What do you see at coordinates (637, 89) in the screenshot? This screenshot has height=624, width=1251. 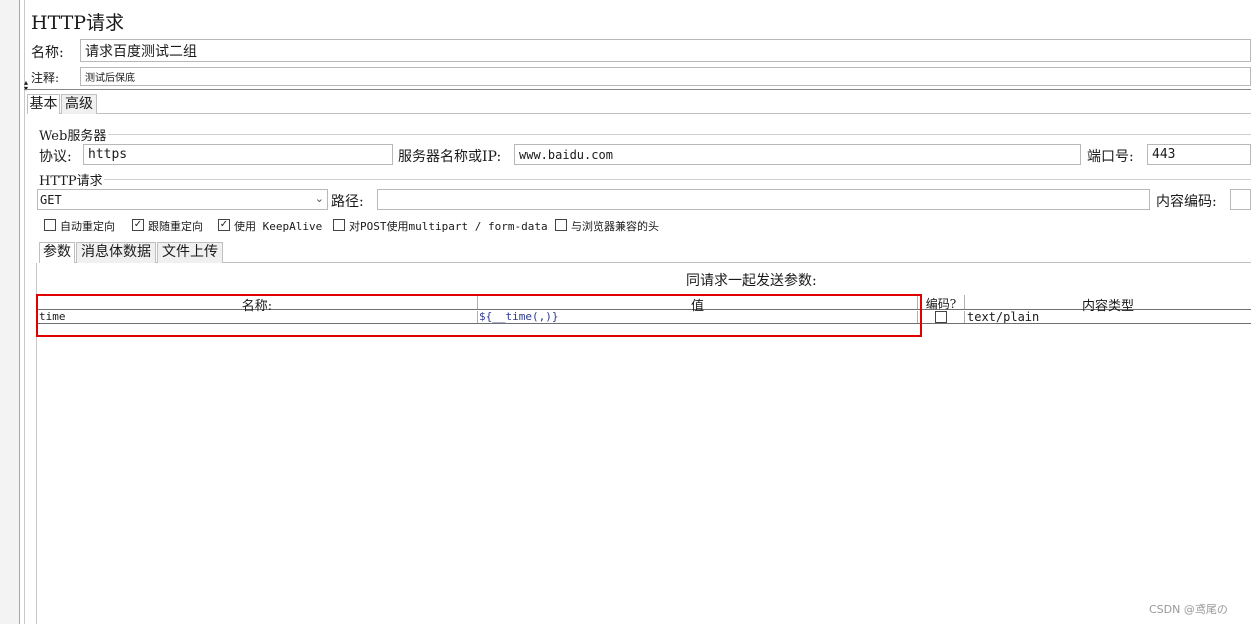 I see `splitter-line` at bounding box center [637, 89].